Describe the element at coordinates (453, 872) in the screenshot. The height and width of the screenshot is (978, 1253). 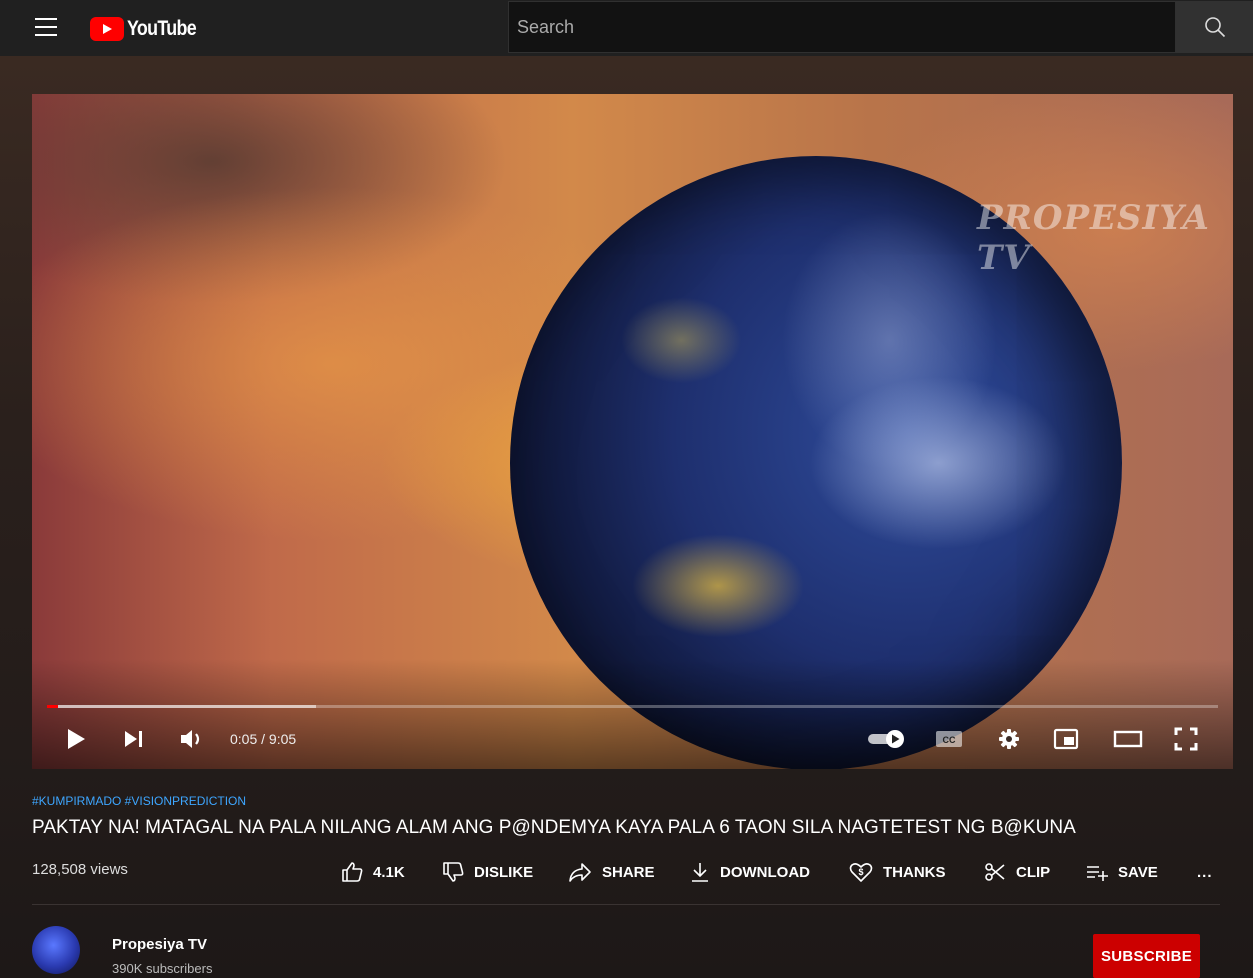
I see `thumbs-down-icon` at that location.